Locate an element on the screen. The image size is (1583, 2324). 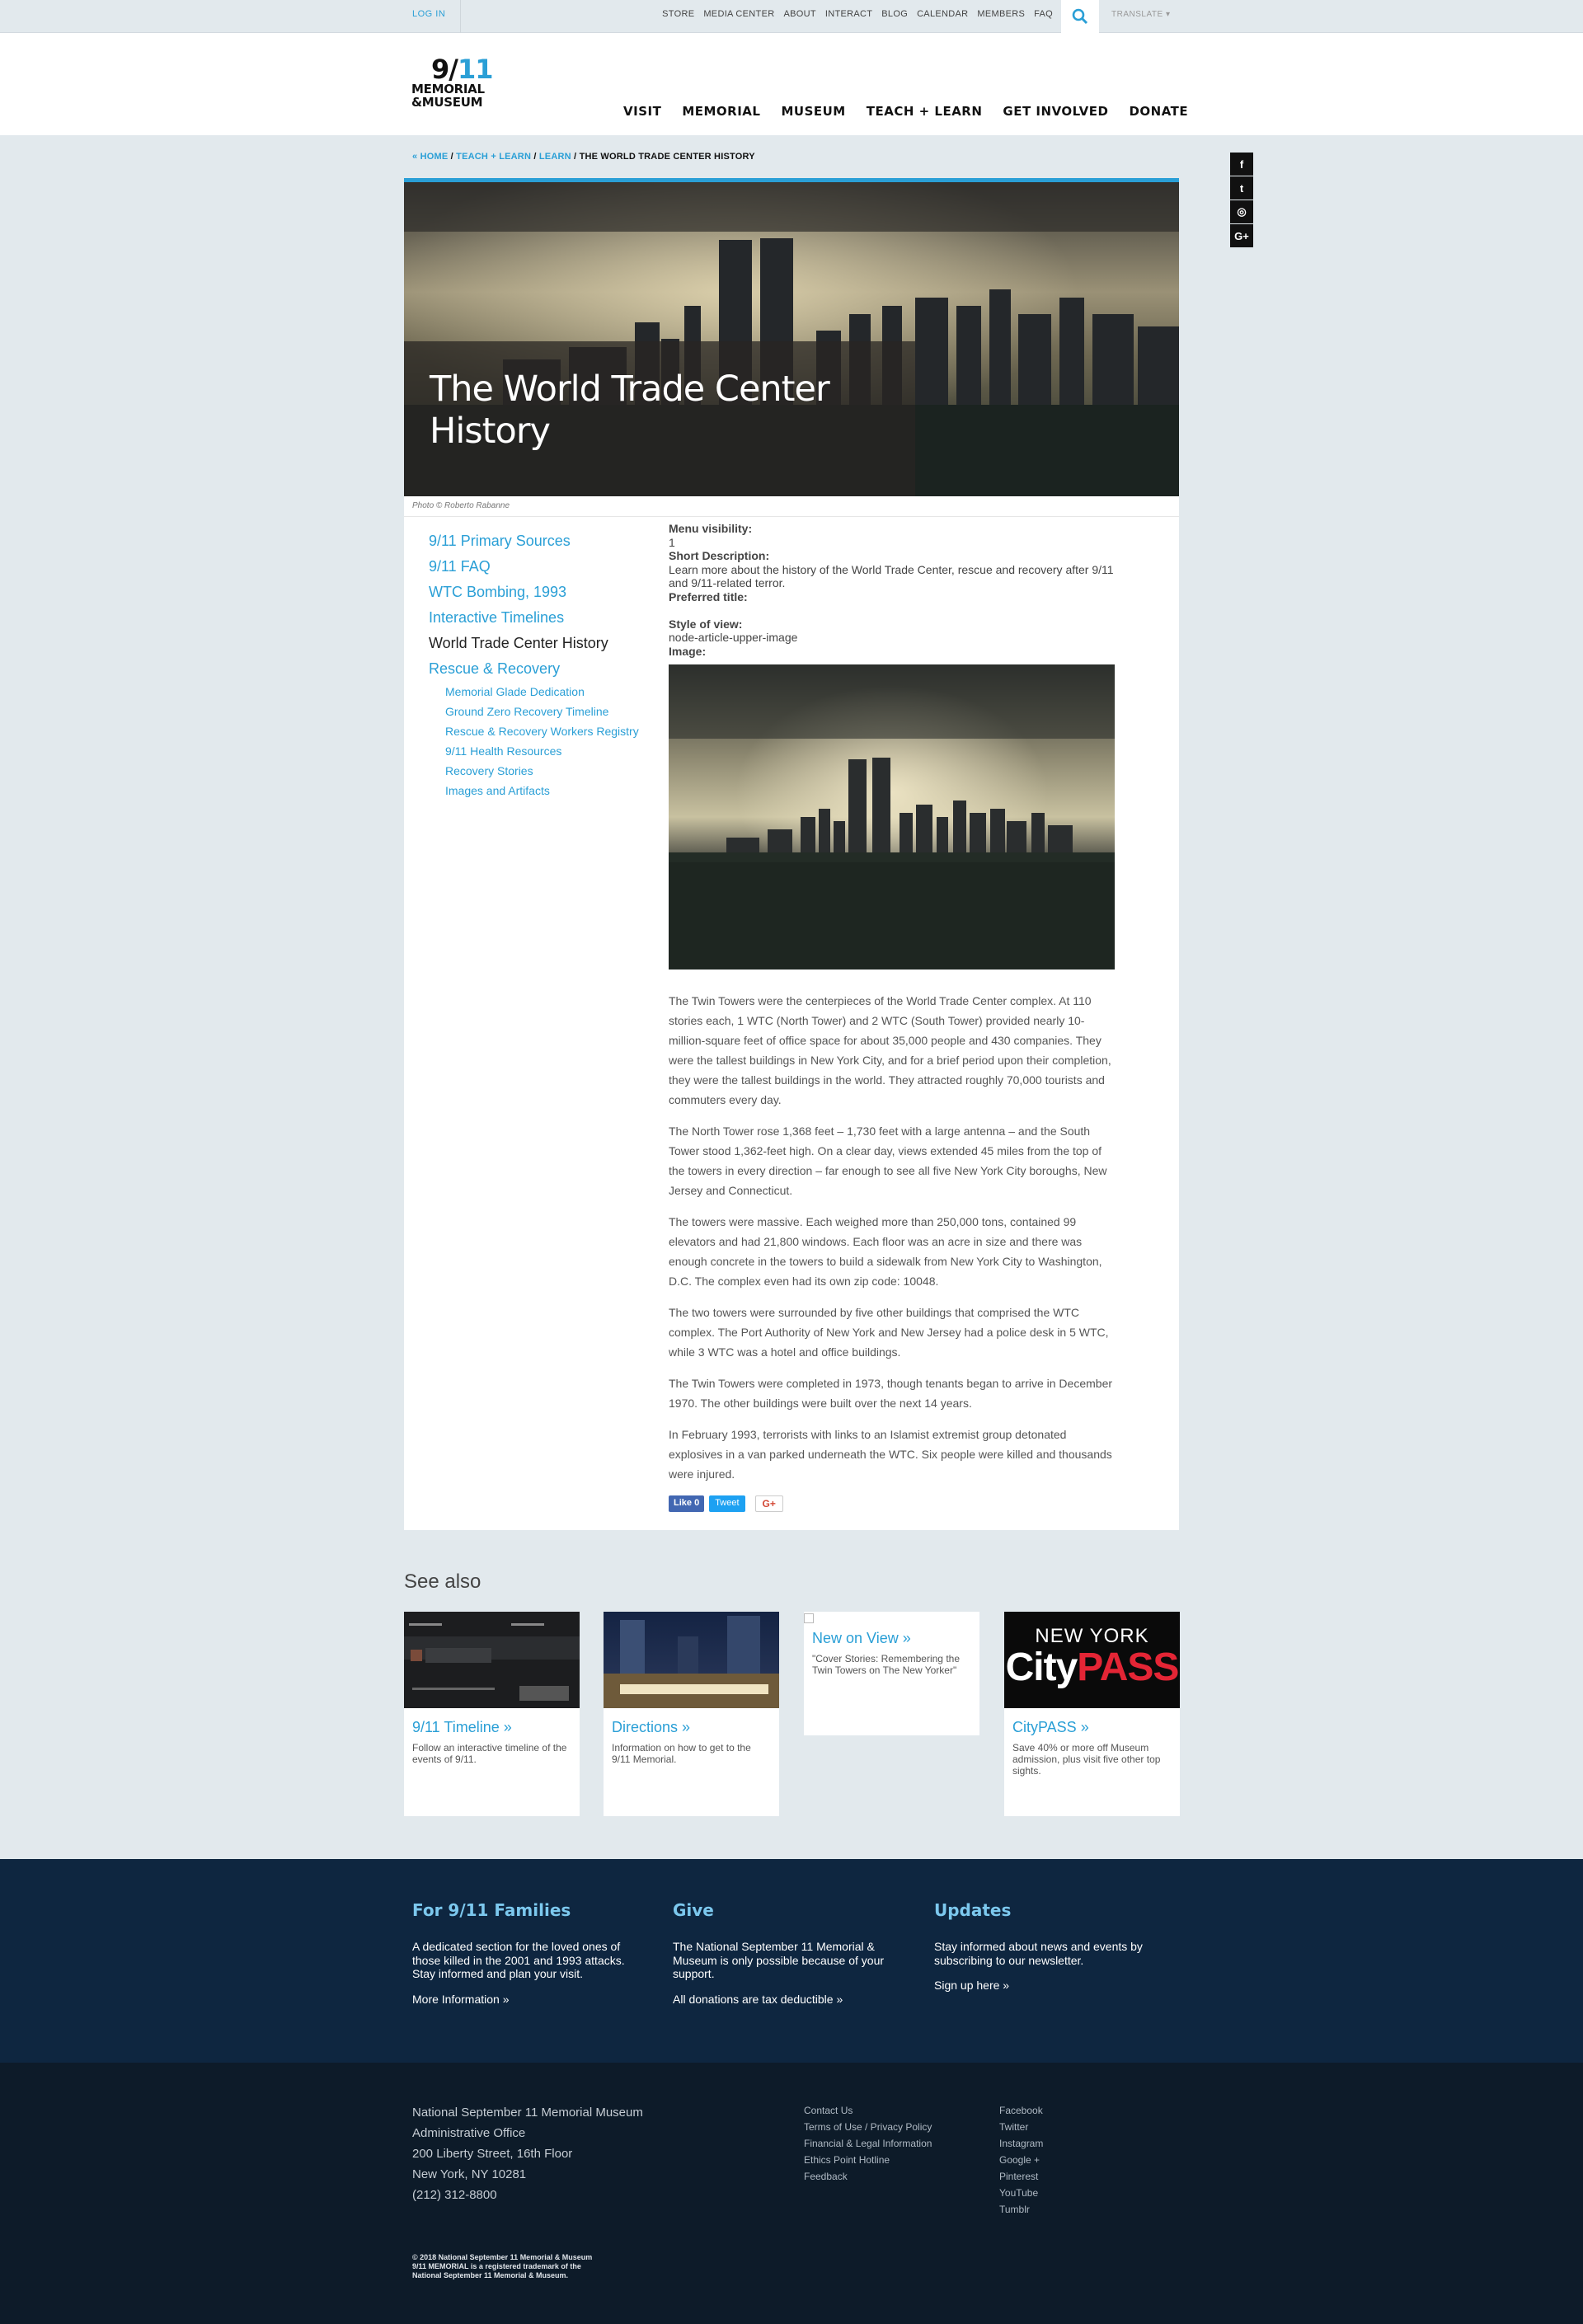
utility-link-interact: INTERACT is located at coordinates (848, 14).